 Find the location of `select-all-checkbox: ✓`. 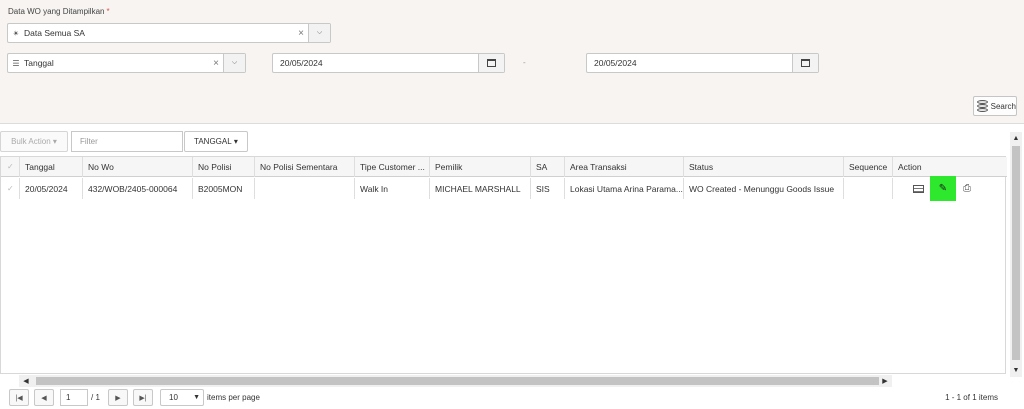

select-all-checkbox: ✓ is located at coordinates (10, 167).